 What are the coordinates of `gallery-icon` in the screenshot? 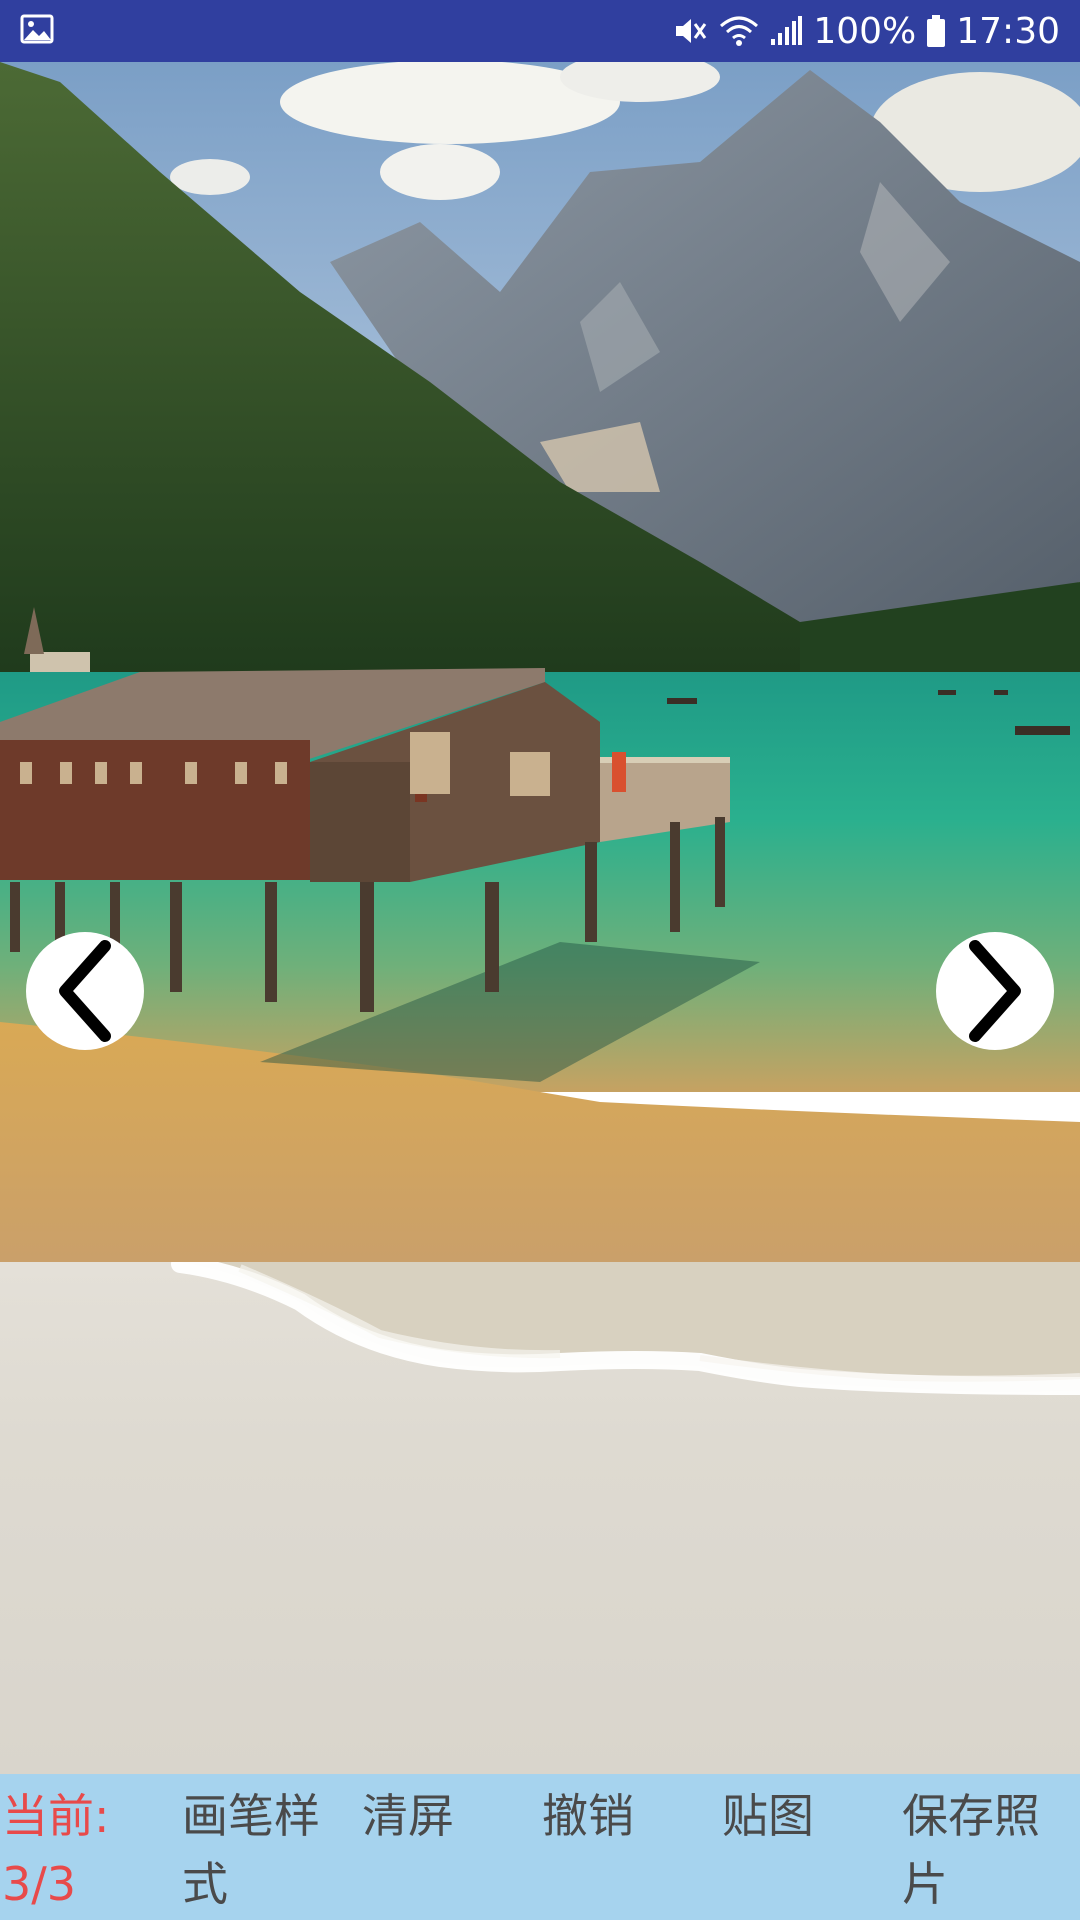 It's located at (37, 31).